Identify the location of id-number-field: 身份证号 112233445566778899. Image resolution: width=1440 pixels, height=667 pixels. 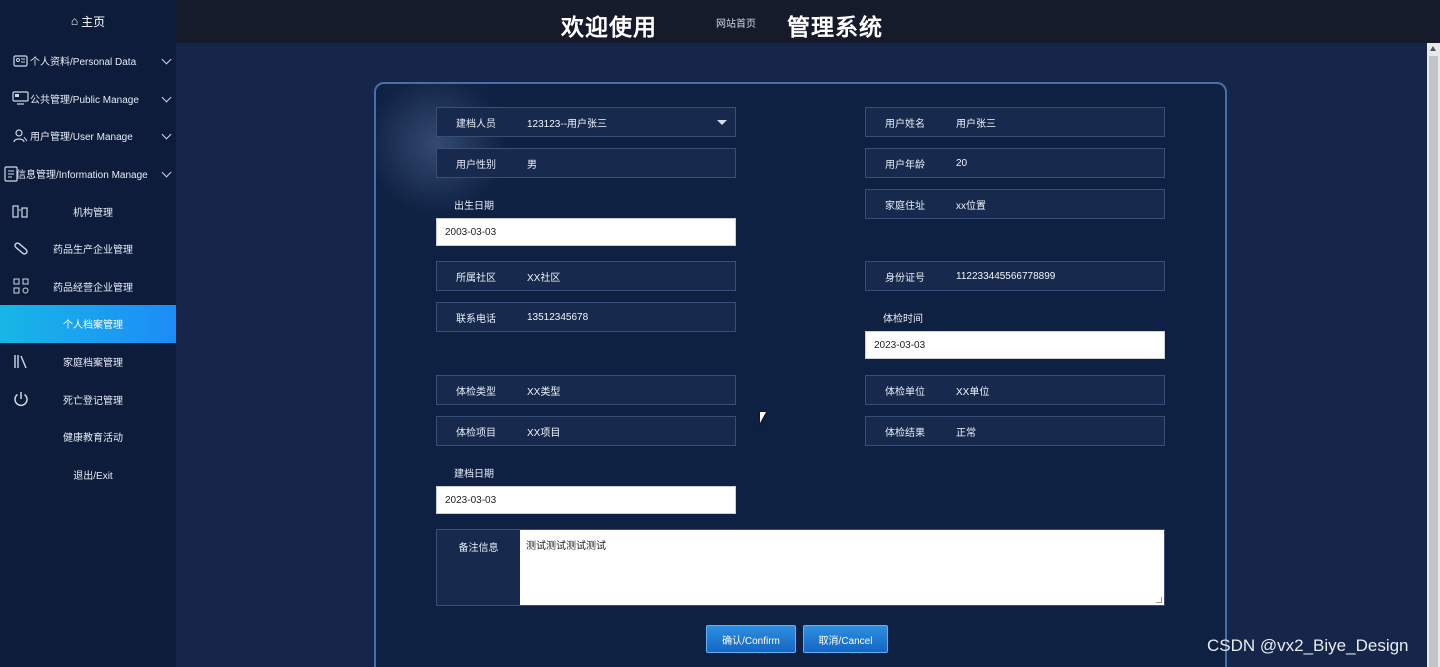
(1015, 276).